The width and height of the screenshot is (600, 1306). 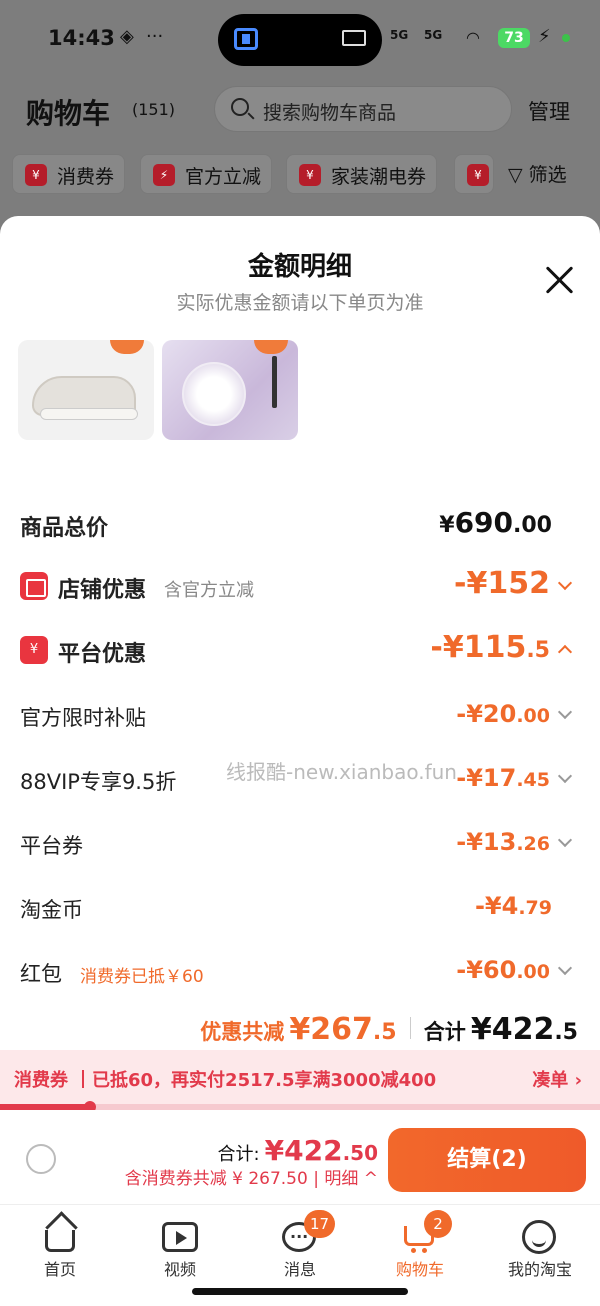 I want to click on row-red-packet: 红包 消费券已抵￥60 -¥60.00, so click(x=300, y=981).